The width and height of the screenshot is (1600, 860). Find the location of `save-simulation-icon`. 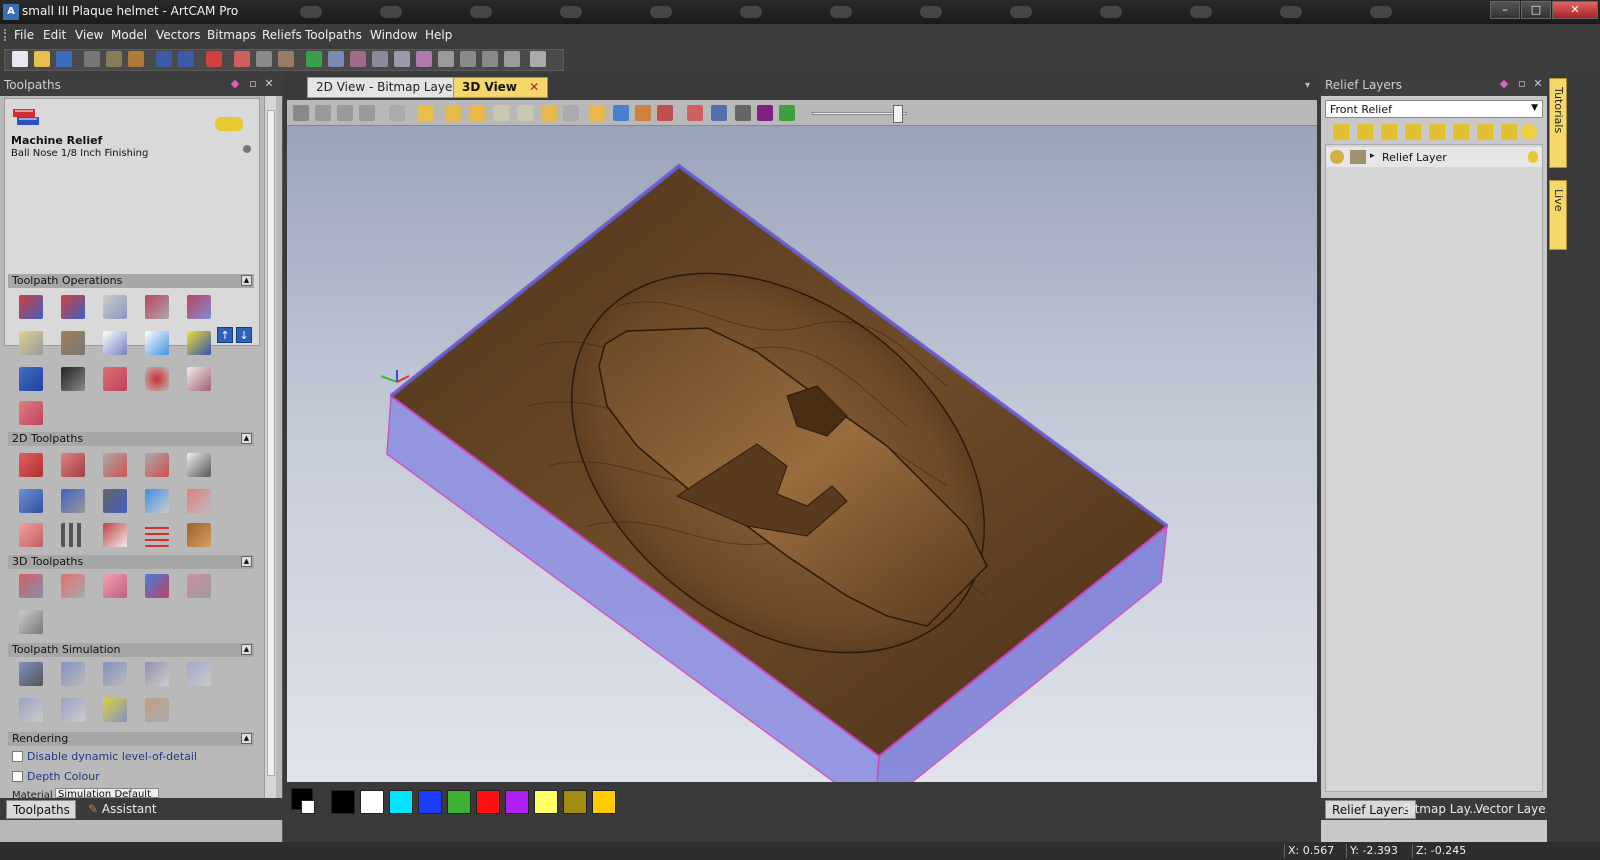

save-simulation-icon is located at coordinates (73, 710).